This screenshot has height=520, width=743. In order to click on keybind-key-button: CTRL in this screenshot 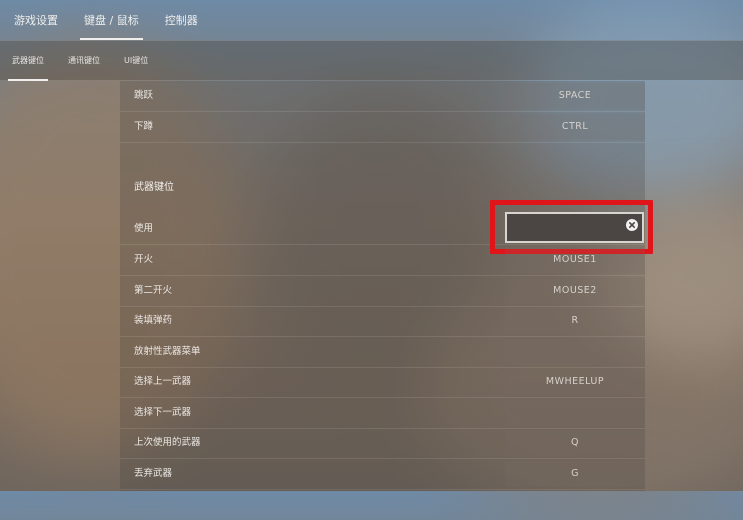, I will do `click(575, 127)`.